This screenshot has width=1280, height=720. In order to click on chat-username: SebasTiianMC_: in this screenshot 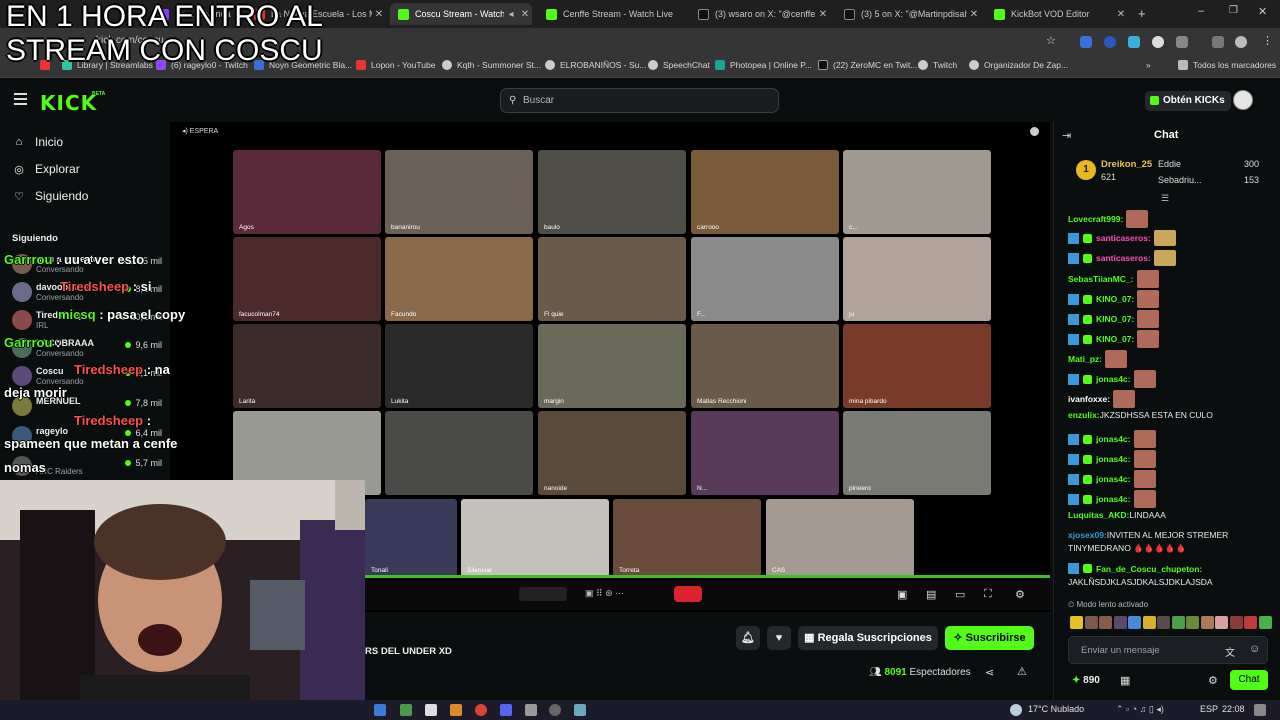, I will do `click(1101, 279)`.